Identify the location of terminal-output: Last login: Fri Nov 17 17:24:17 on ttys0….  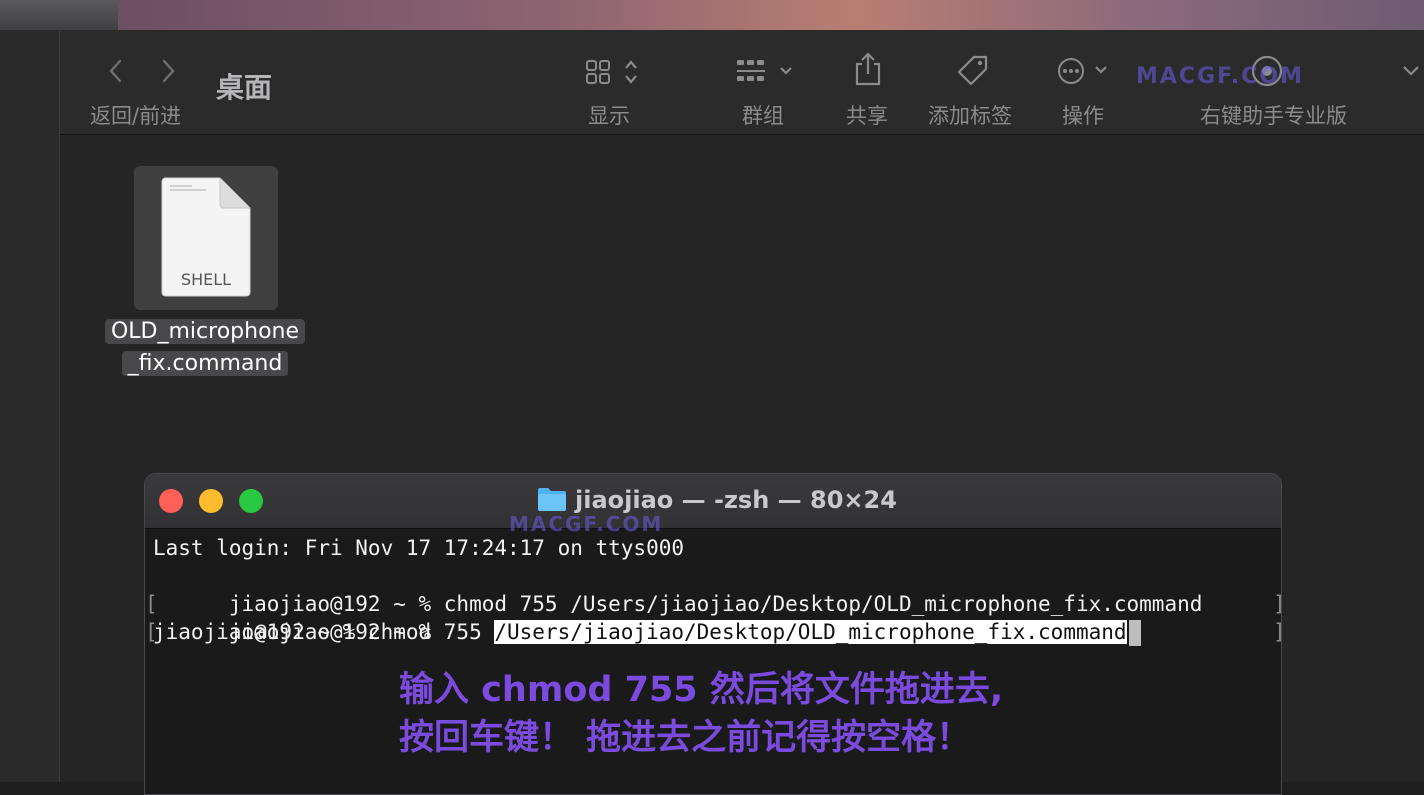
(713, 590).